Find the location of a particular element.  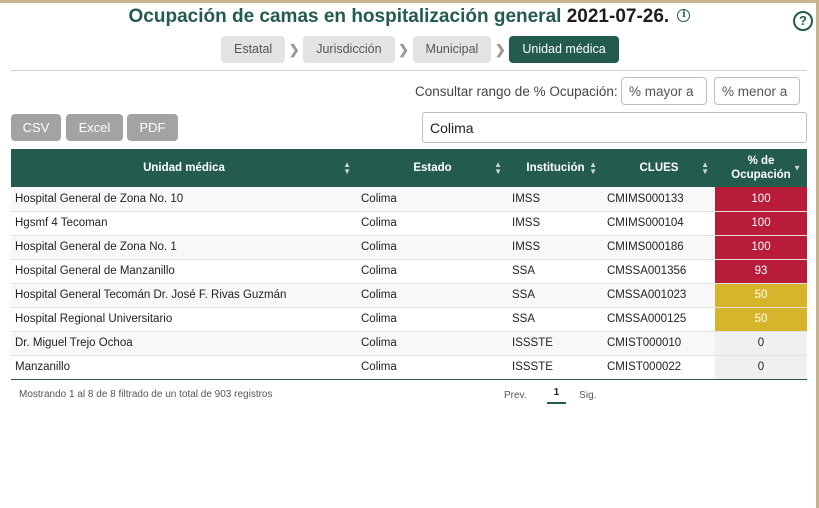

table-row: Manzanillo Colima ISSSTE CMIST000022 0 is located at coordinates (409, 367).